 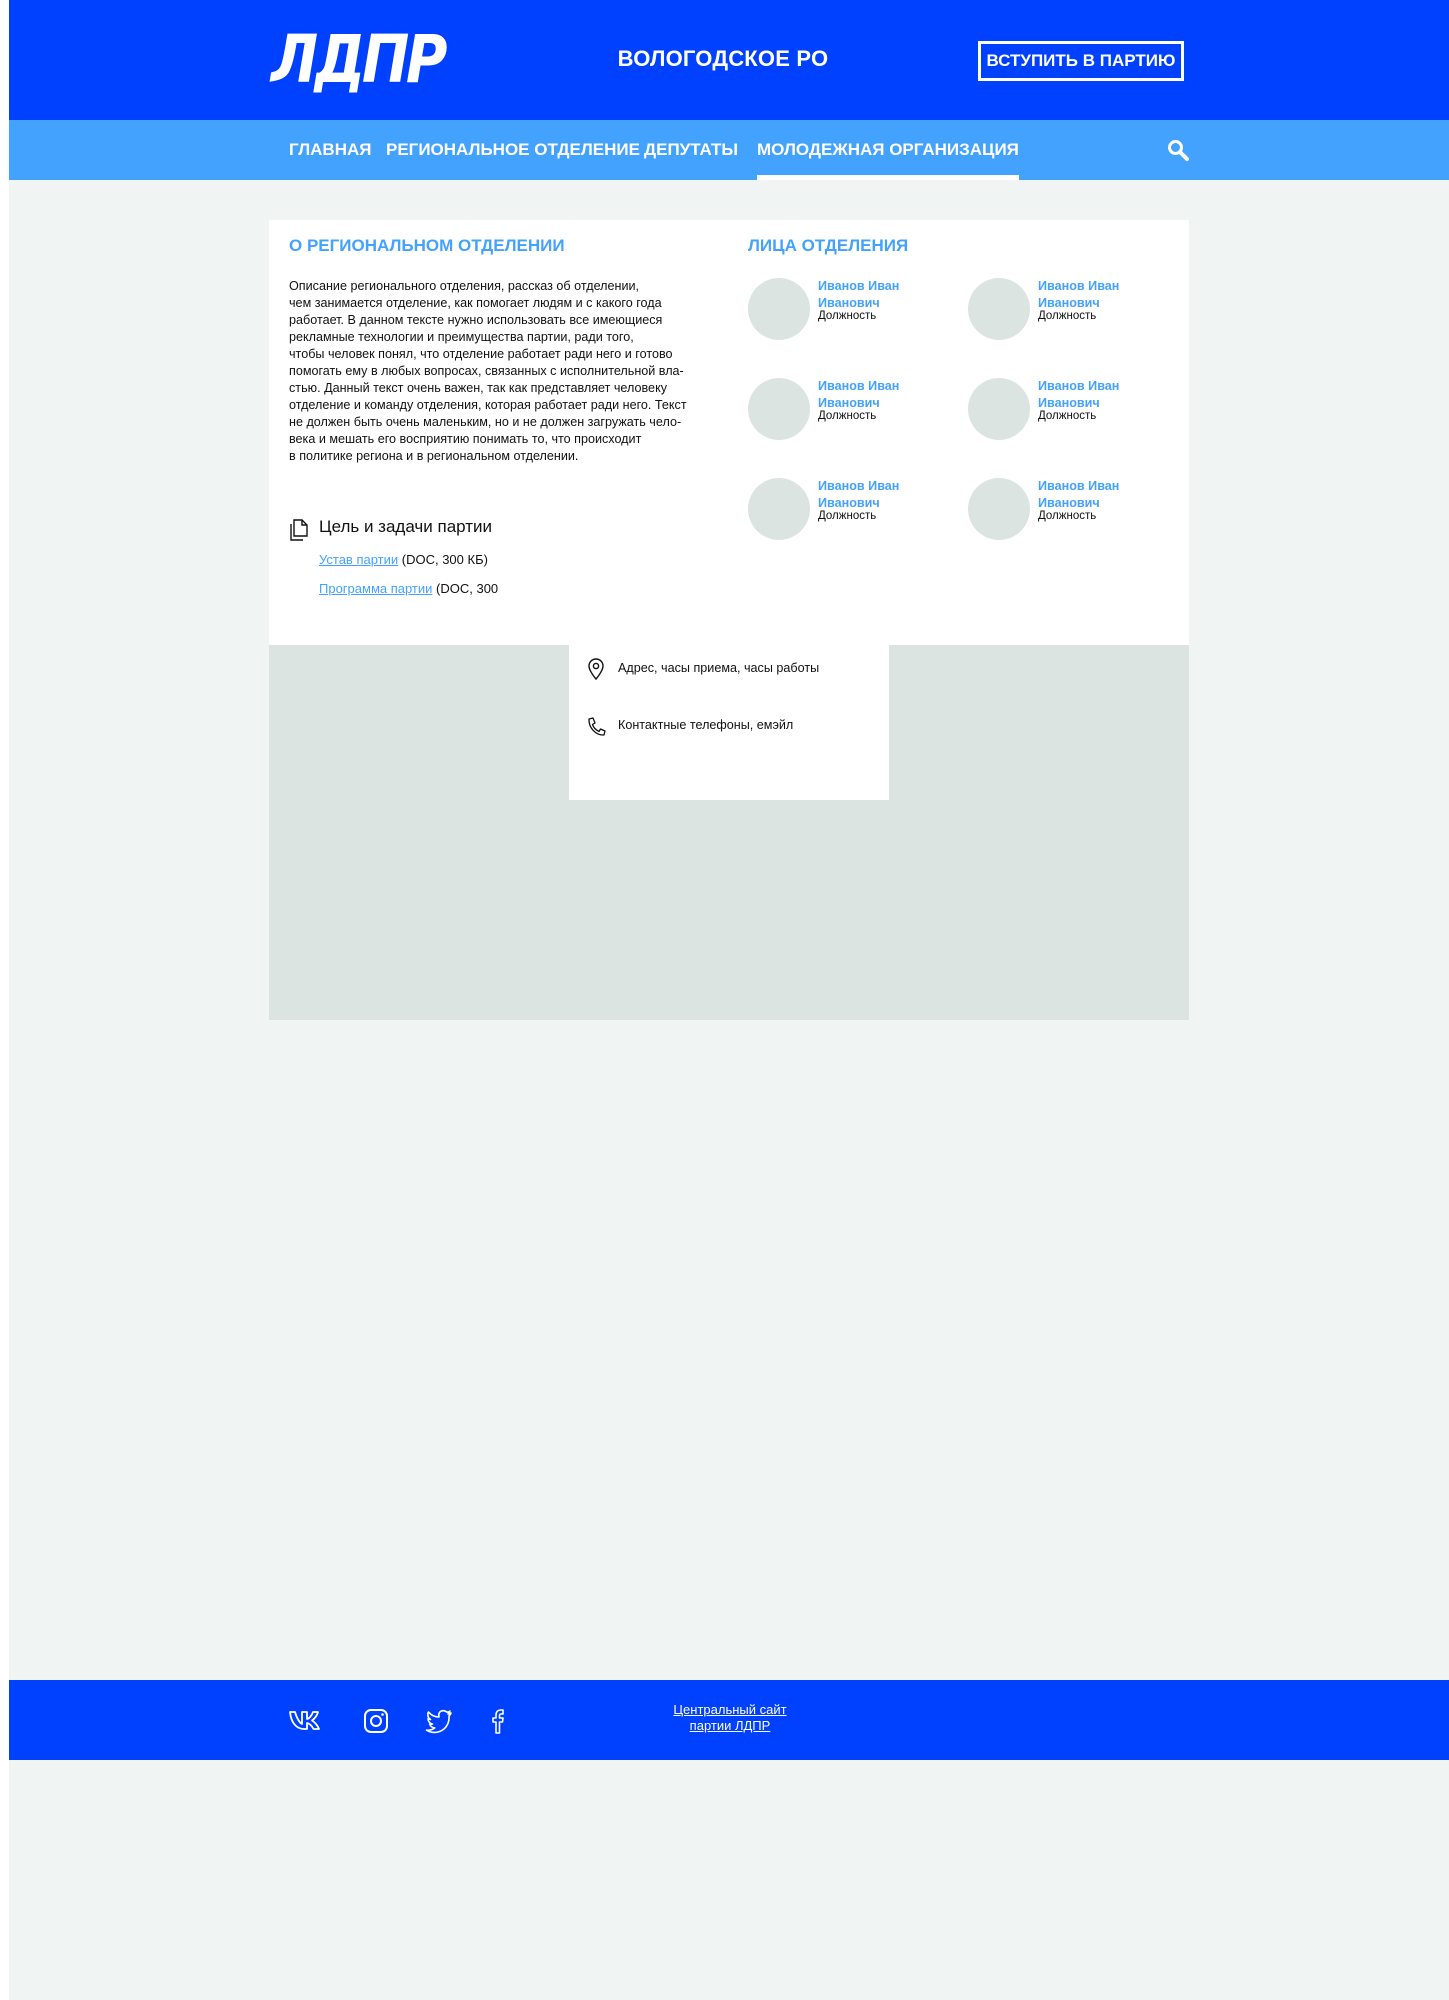 I want to click on documents-icon, so click(x=299, y=530).